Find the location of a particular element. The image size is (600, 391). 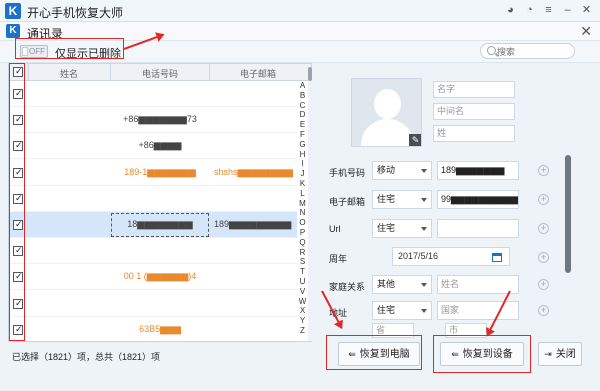

alphabet-index-letter: H is located at coordinates (302, 155).